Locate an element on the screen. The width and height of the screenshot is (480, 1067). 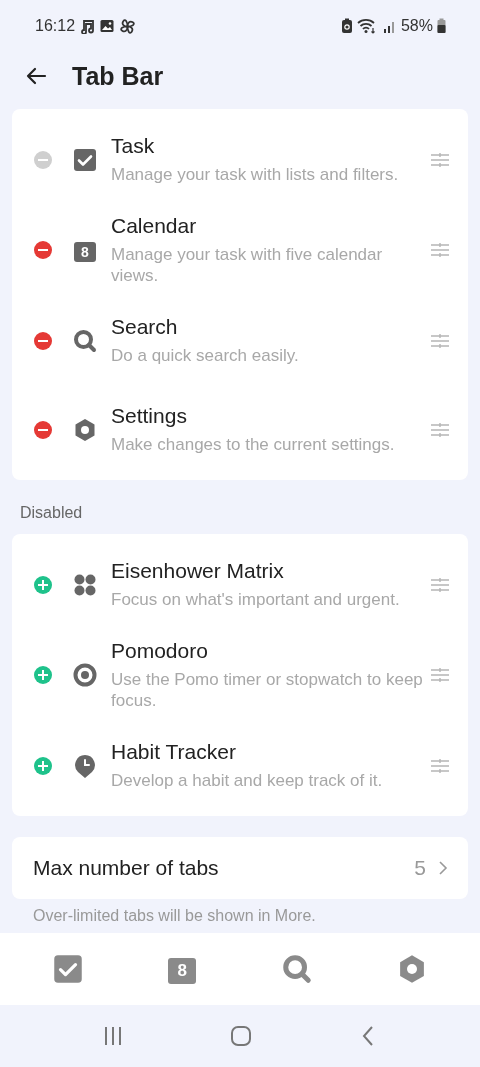
music-note-icon is located at coordinates (87, 26).